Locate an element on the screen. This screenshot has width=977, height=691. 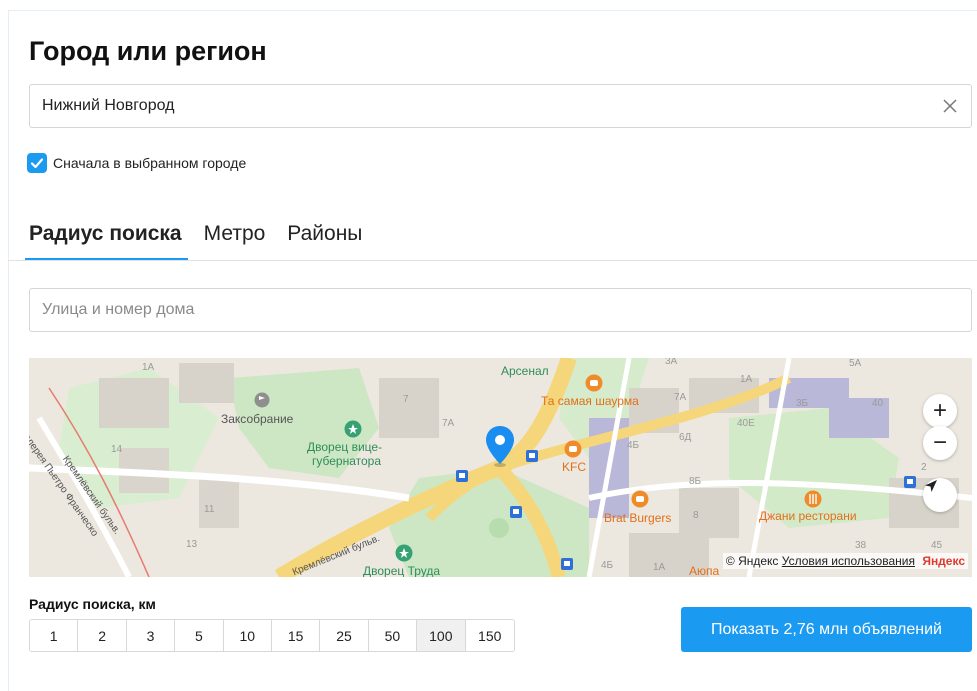
radius-label: Радиус поиска, км is located at coordinates (92, 604).